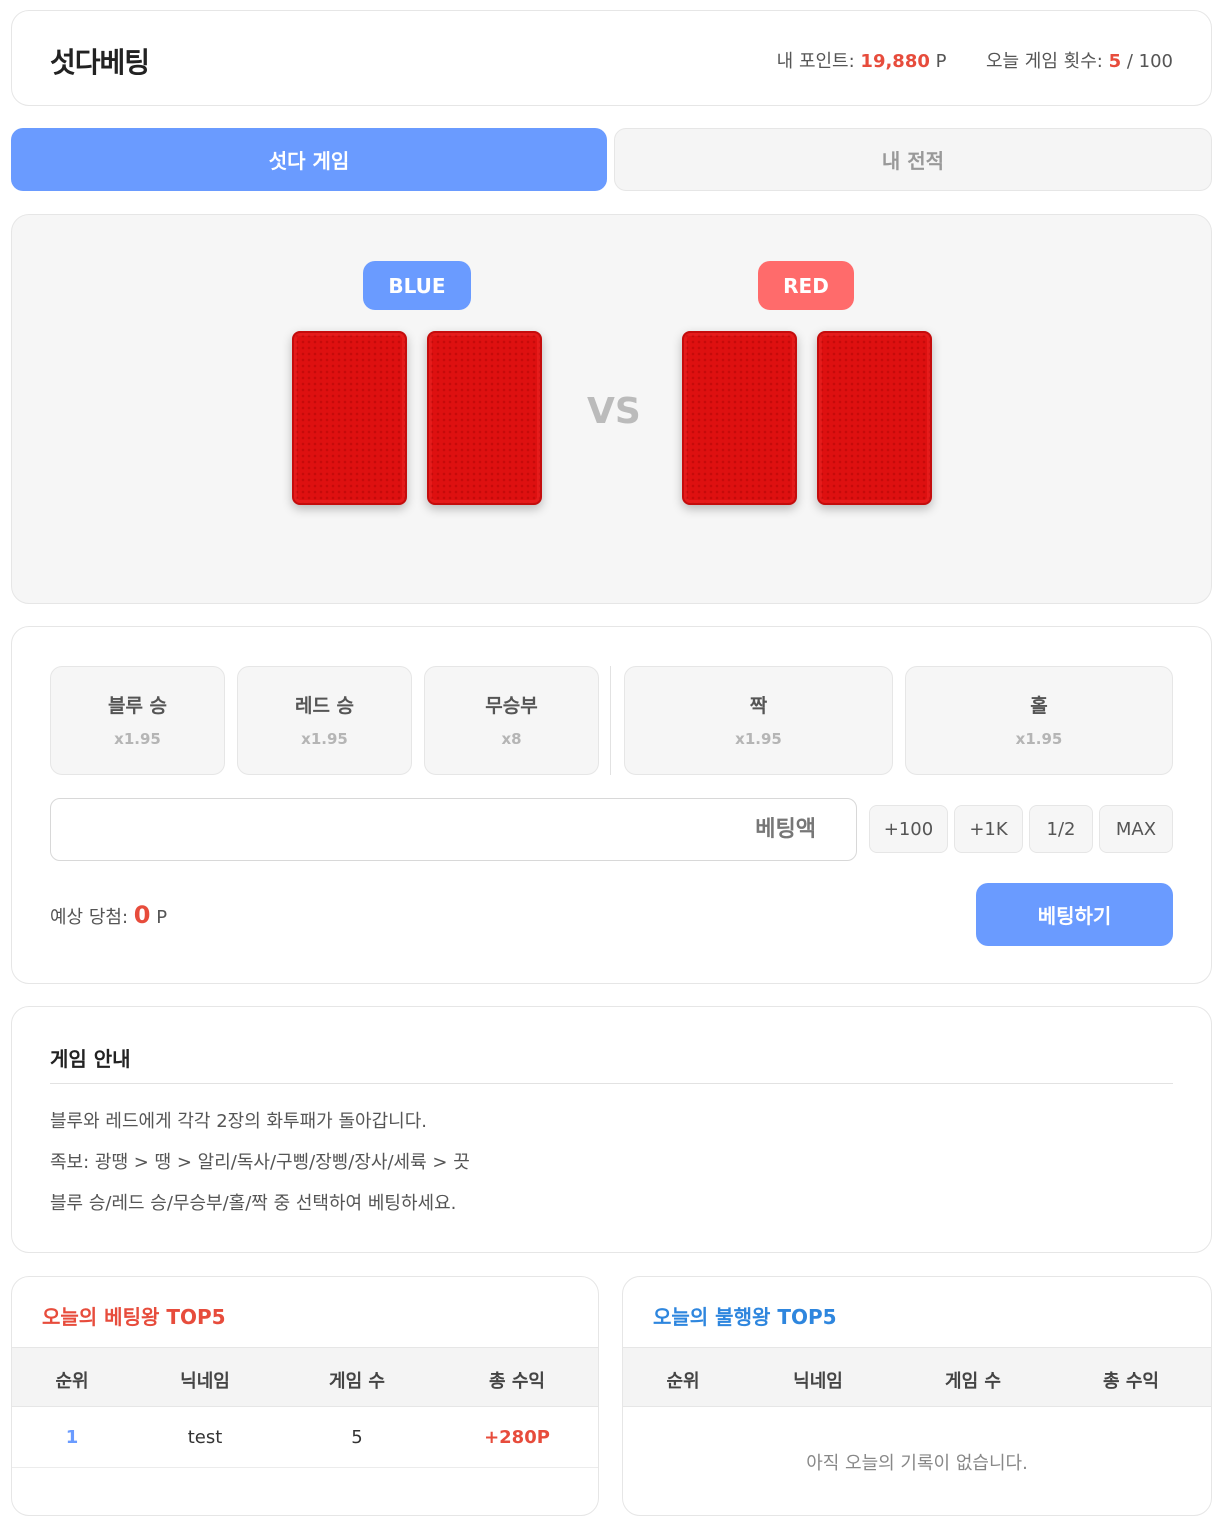 This screenshot has width=1227, height=1539. I want to click on add-1k-button: +1K, so click(988, 829).